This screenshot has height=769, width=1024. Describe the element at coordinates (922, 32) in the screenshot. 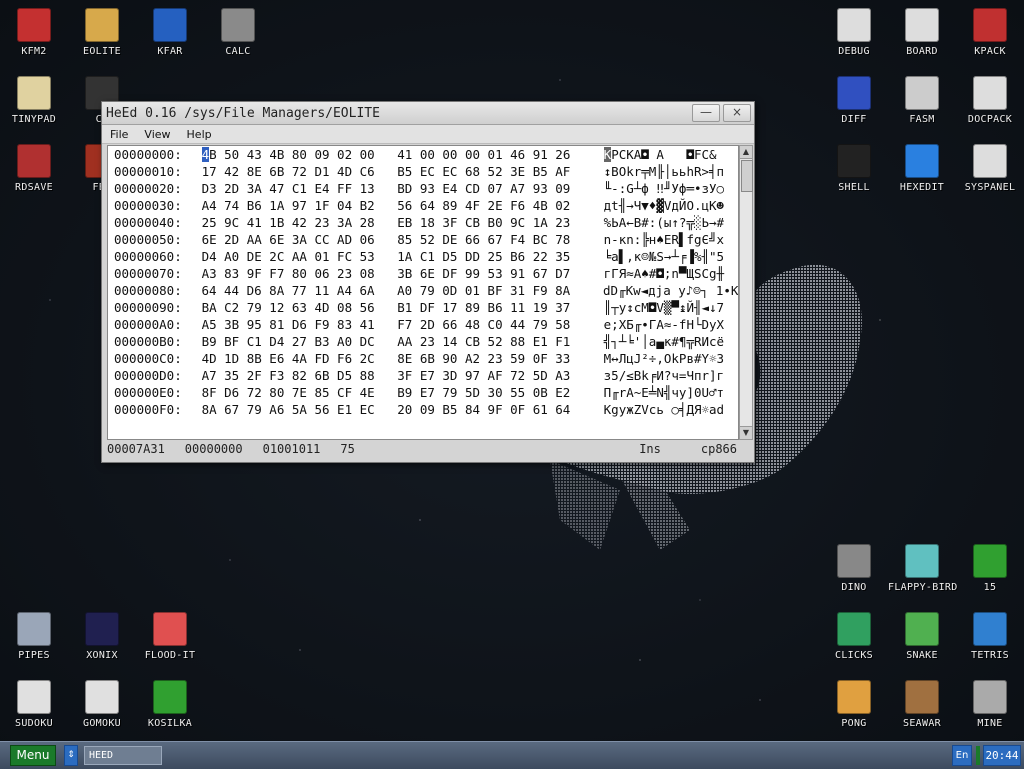

I see `desktop-icon-board: BOARD` at that location.